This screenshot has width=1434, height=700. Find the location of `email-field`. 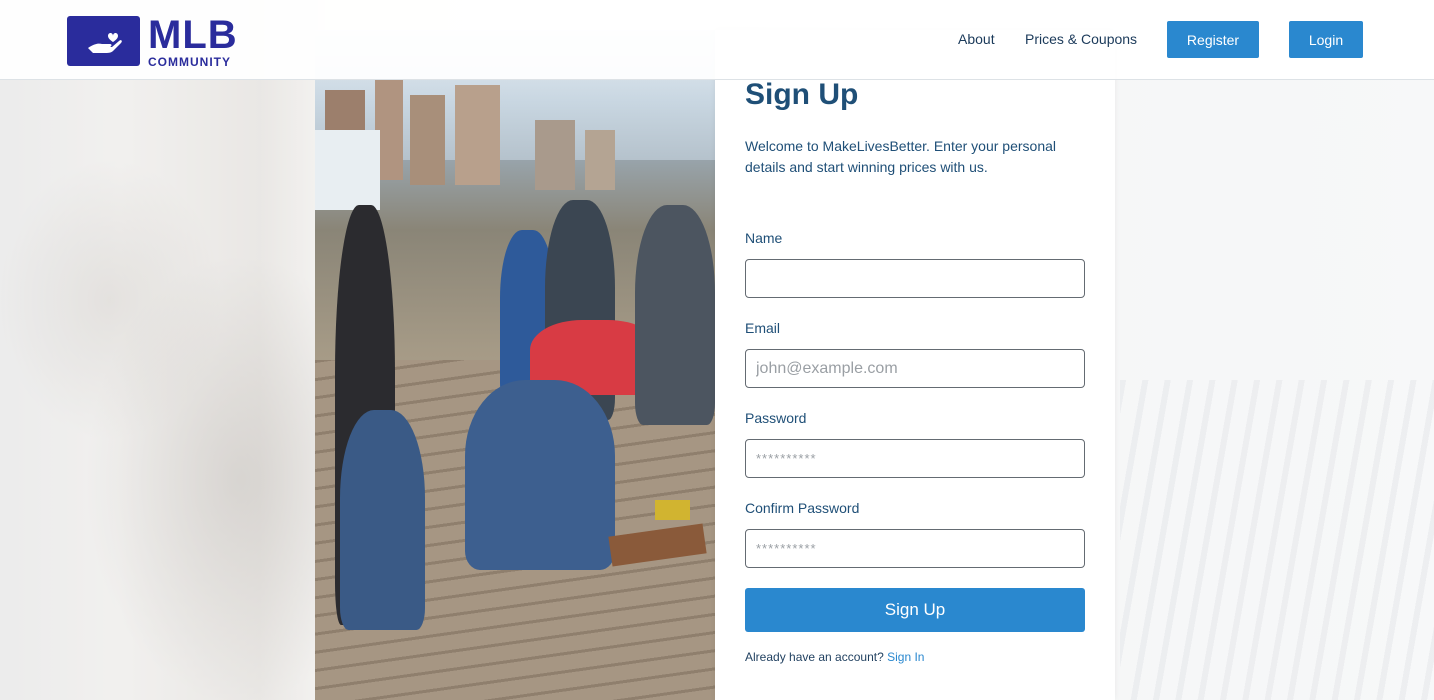

email-field is located at coordinates (915, 368).